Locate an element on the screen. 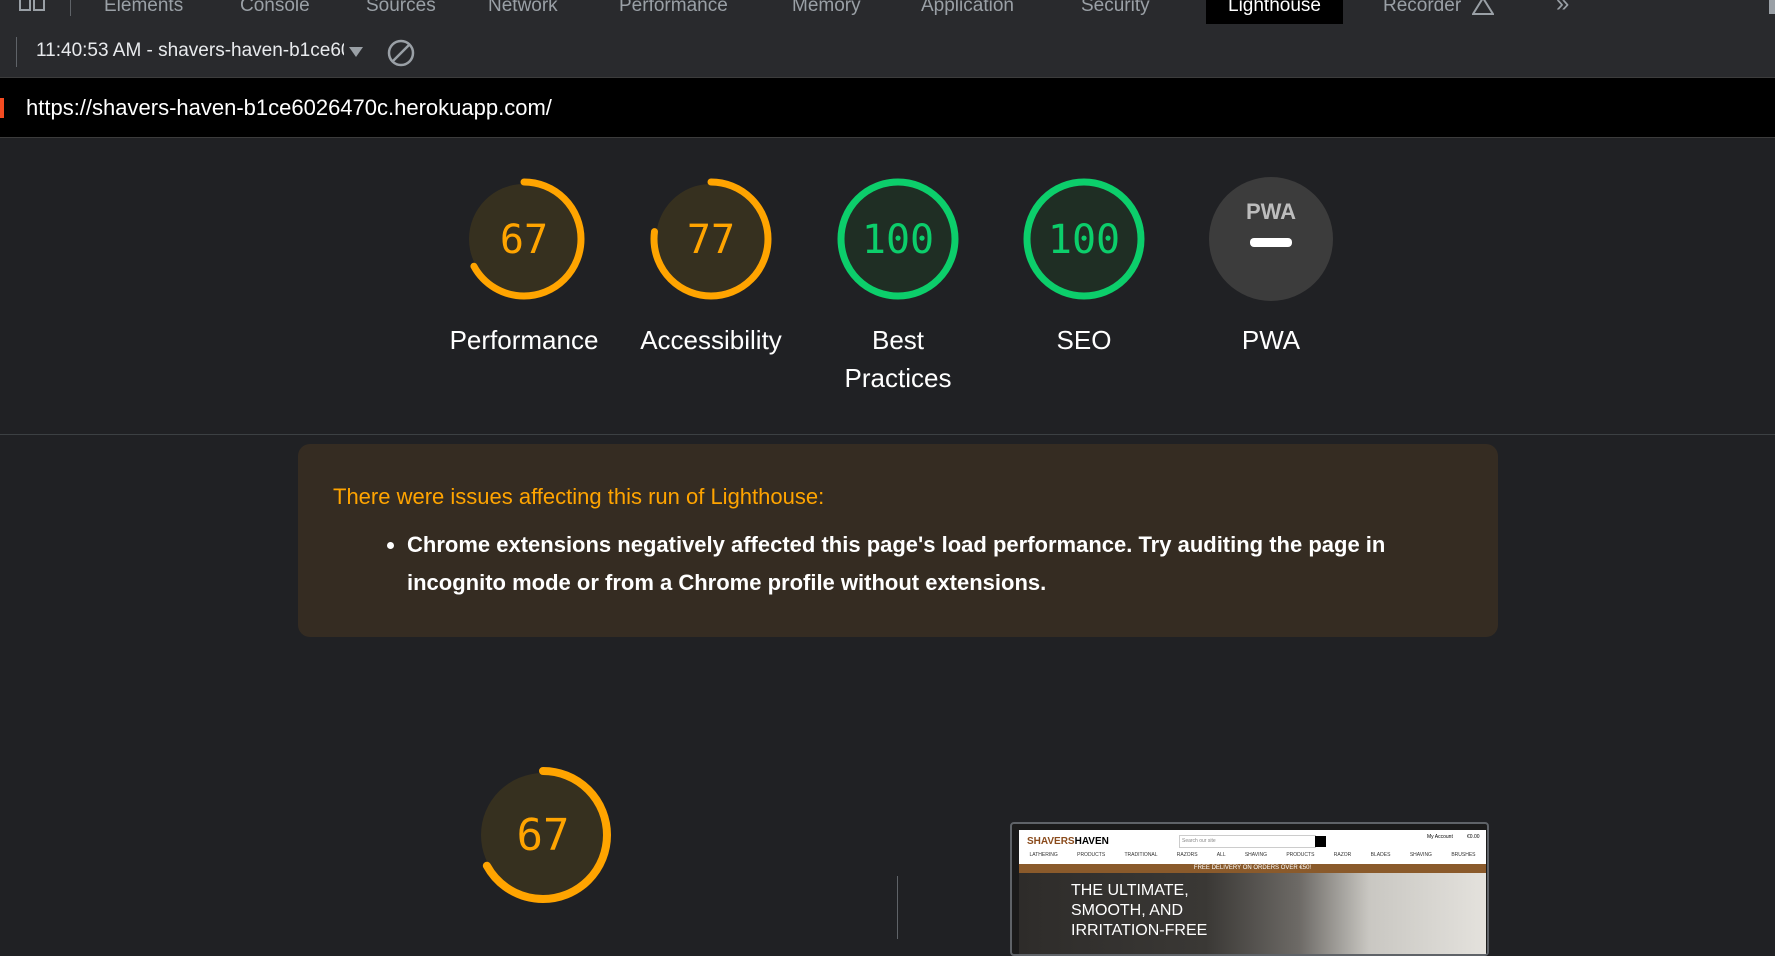 The height and width of the screenshot is (956, 1775). tab-memory: Memory is located at coordinates (826, 13).